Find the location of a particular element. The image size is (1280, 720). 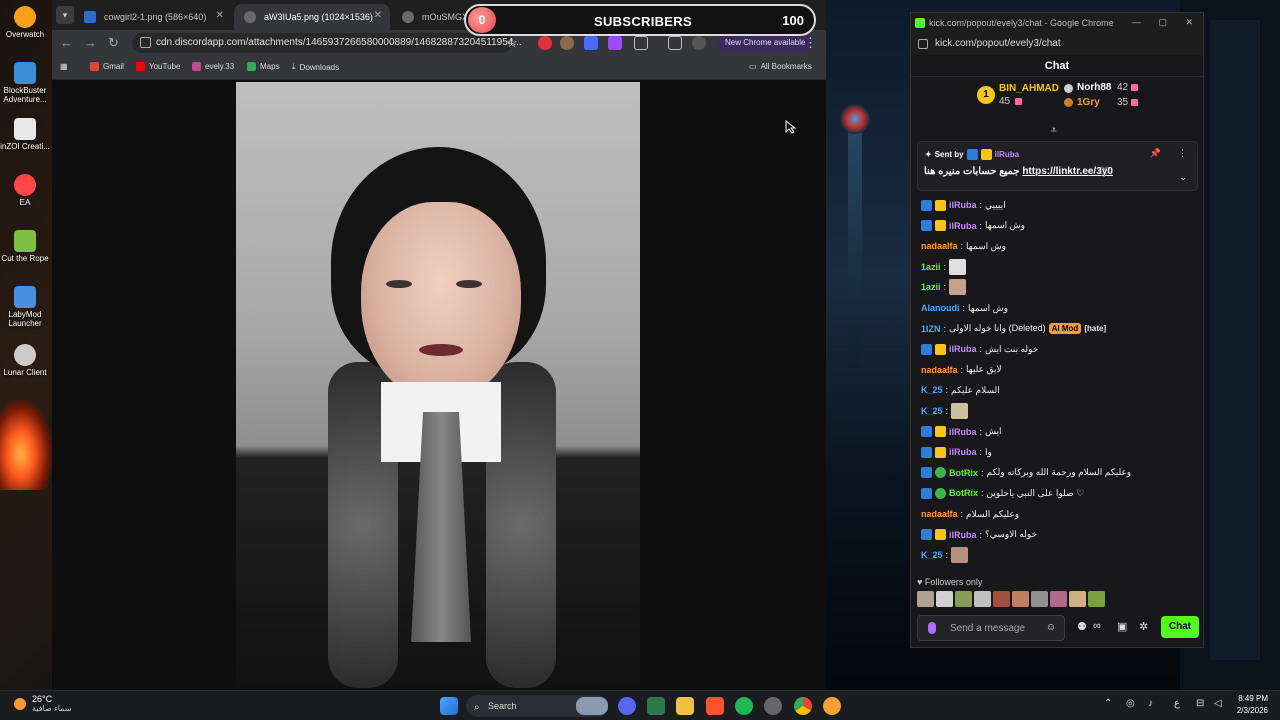

bookmark-maps: Maps is located at coordinates (263, 66).